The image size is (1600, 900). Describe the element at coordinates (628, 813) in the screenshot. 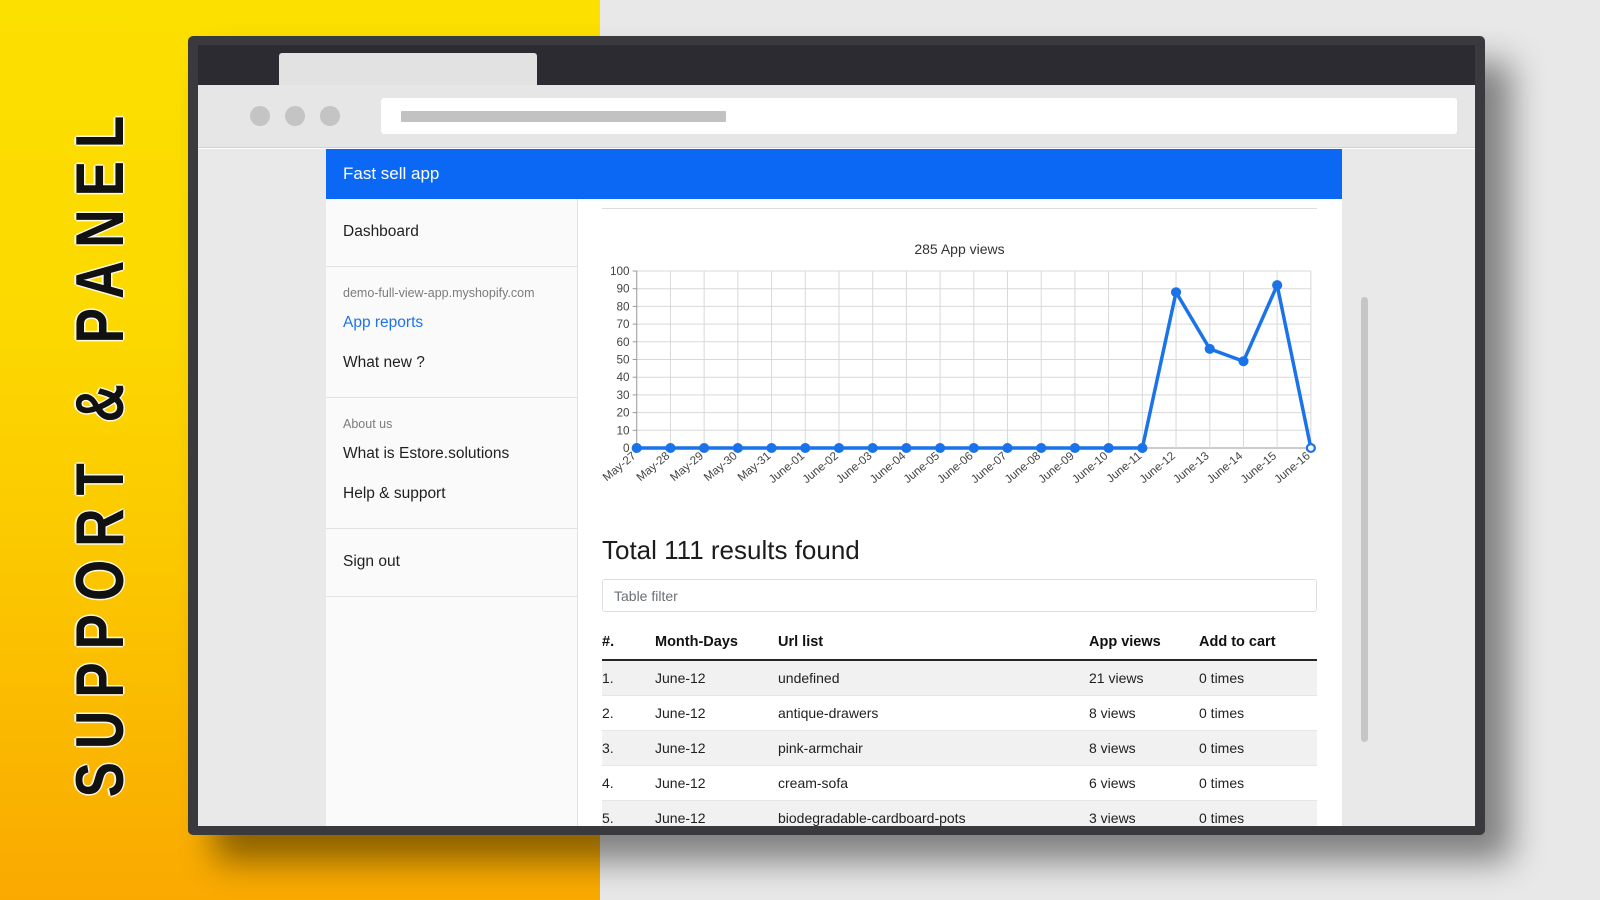

I see `row-index: 5.` at that location.